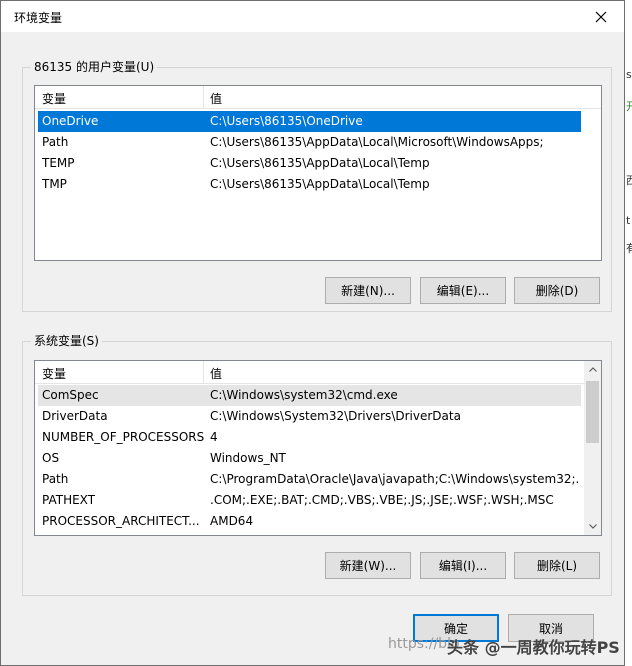 The width and height of the screenshot is (632, 666). I want to click on scroll-down-button, so click(592, 526).